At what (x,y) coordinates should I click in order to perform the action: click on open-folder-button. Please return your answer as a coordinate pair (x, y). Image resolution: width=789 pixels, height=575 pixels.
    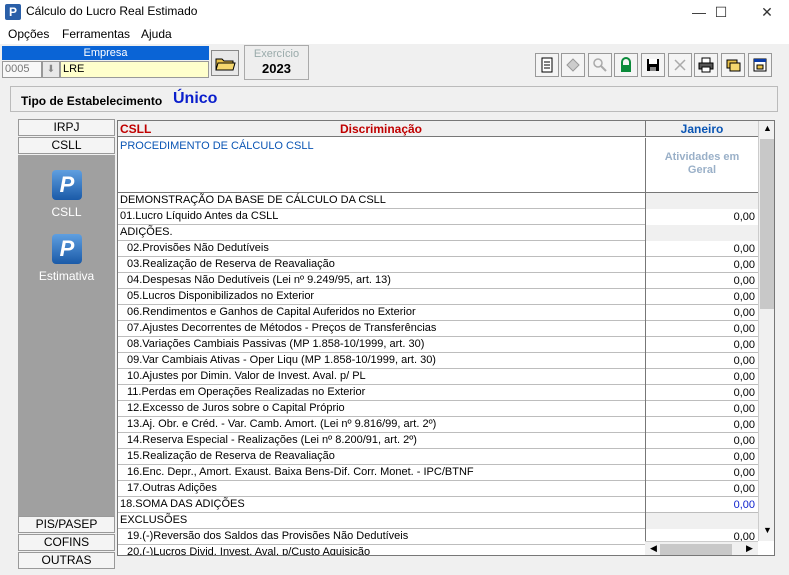
    Looking at the image, I should click on (225, 63).